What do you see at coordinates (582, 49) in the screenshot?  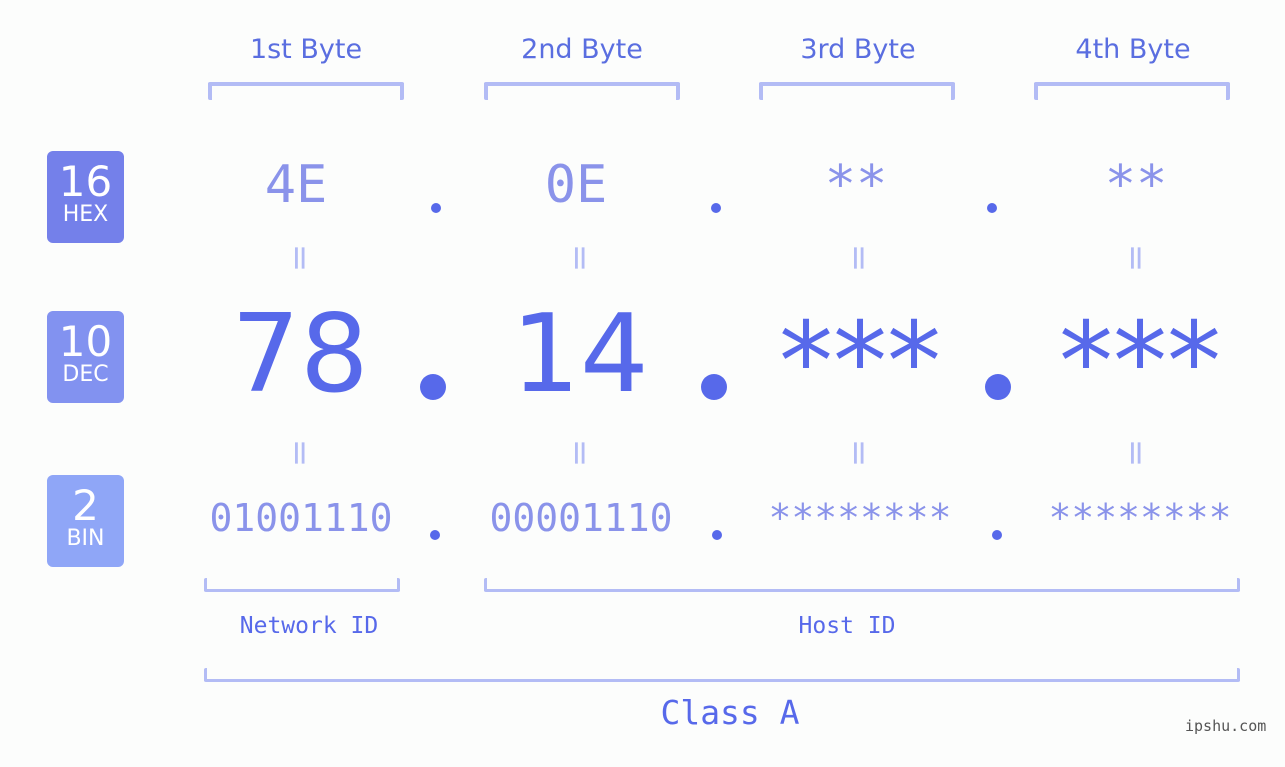 I see `byte-header-2: 2nd Byte` at bounding box center [582, 49].